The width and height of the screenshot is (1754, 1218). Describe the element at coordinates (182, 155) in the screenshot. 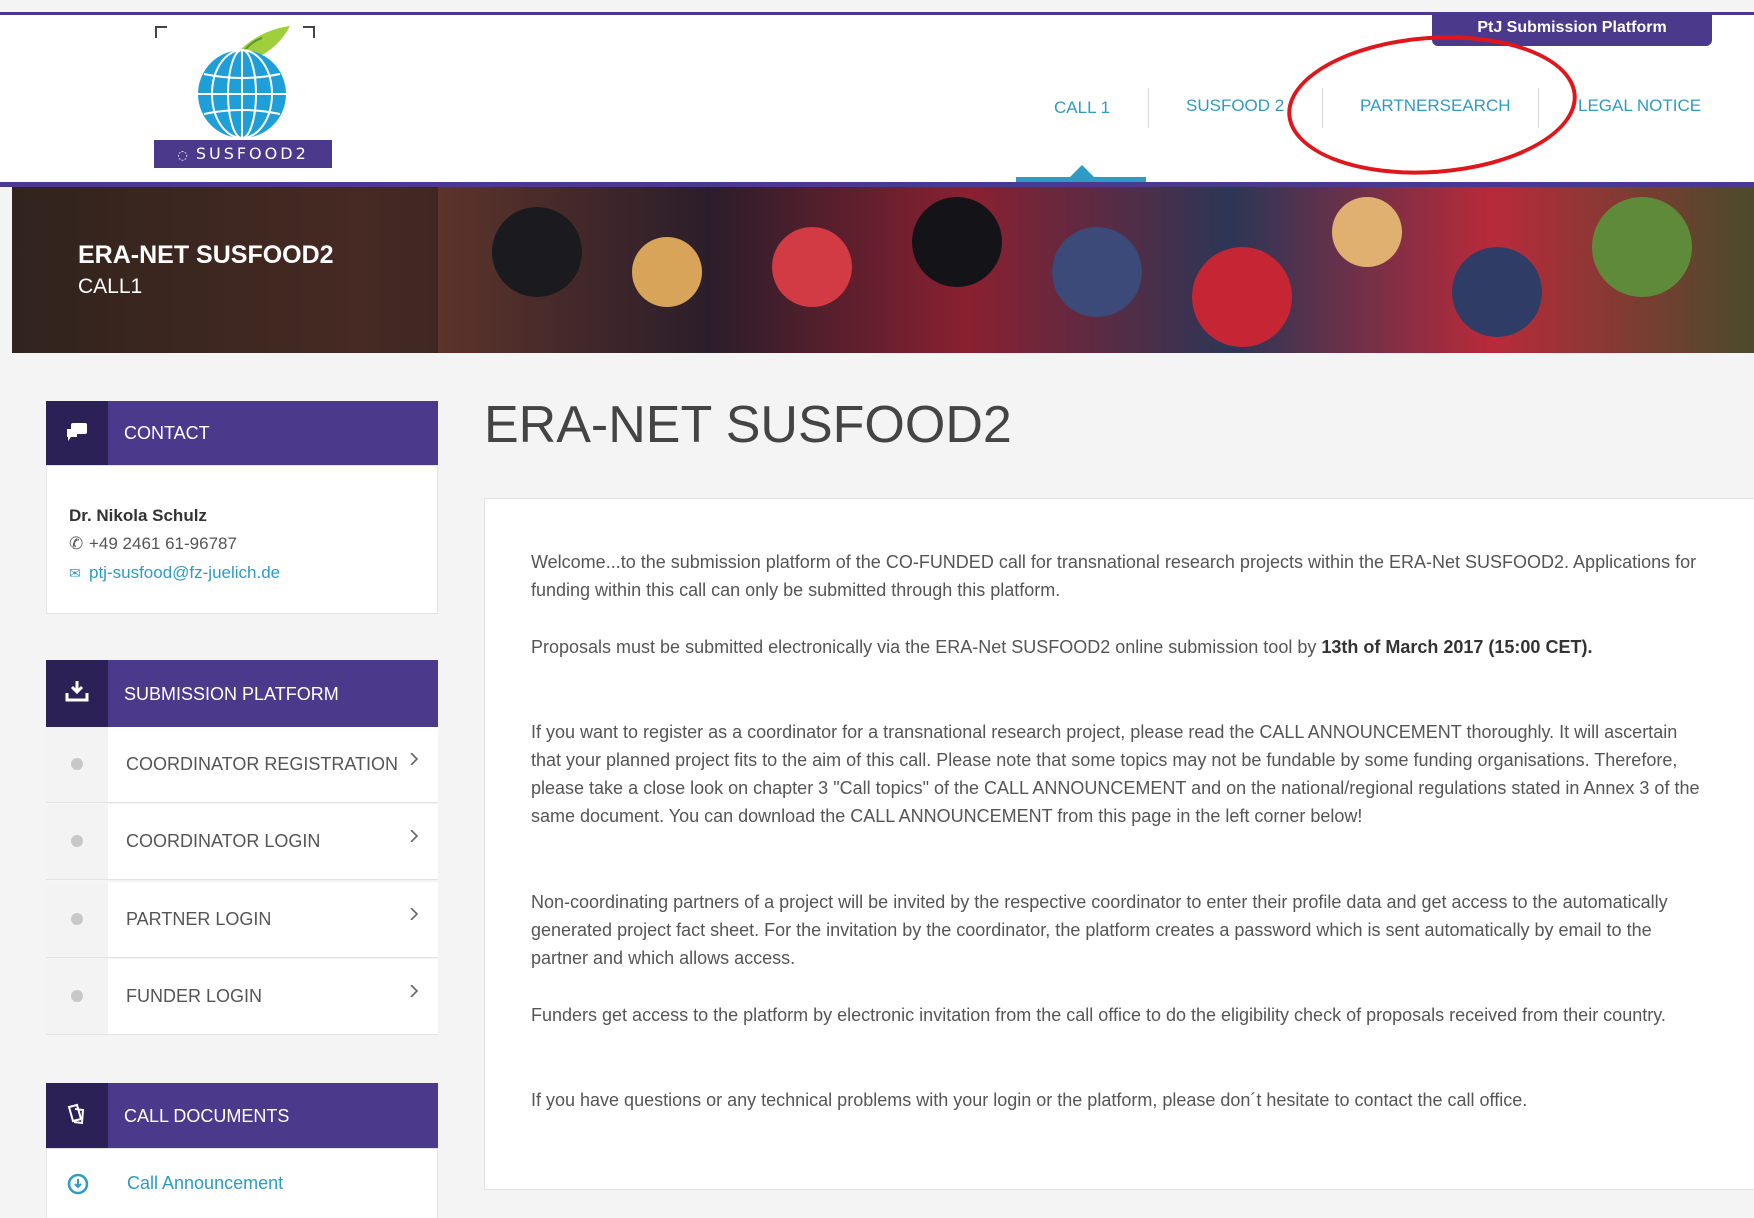

I see `eu-stars-icon: ◌` at that location.